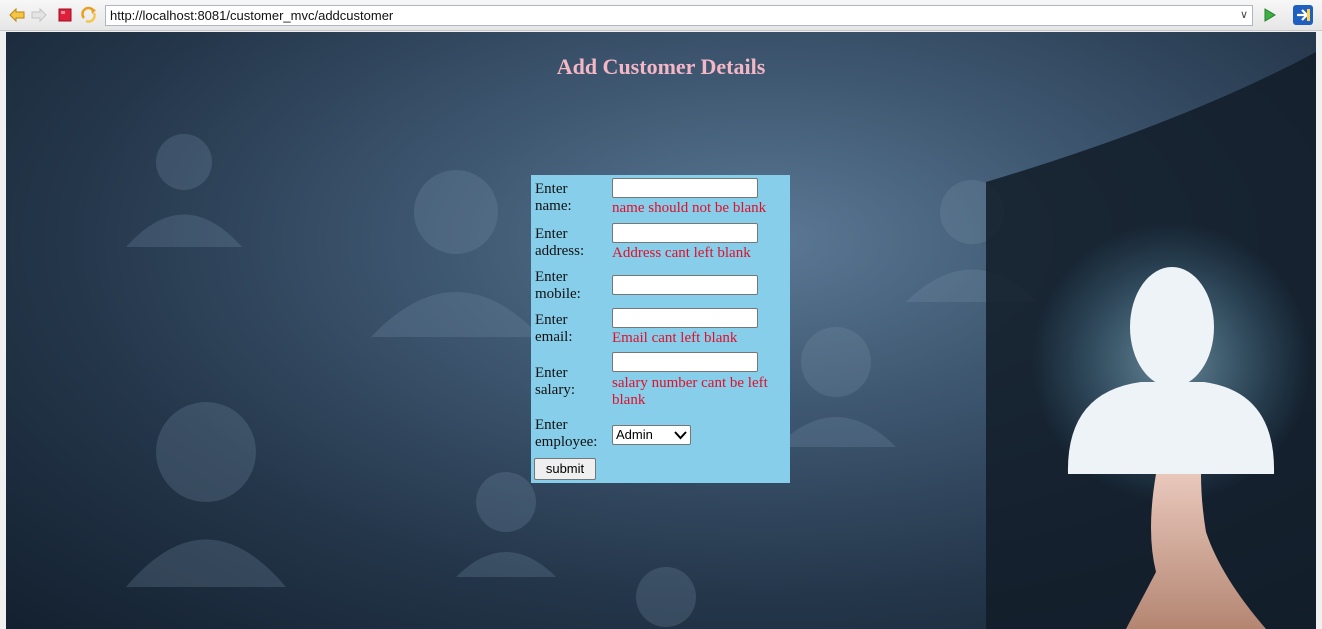 The image size is (1322, 629). I want to click on submit-button: submit, so click(565, 469).